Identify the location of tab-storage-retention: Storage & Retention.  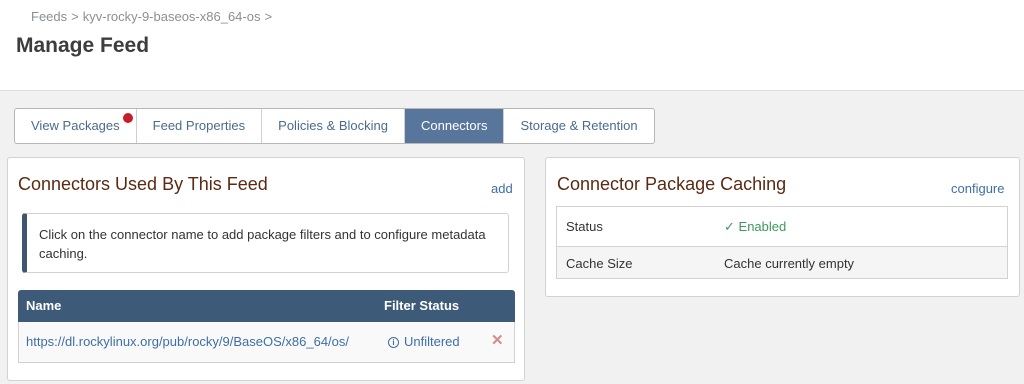
(578, 126).